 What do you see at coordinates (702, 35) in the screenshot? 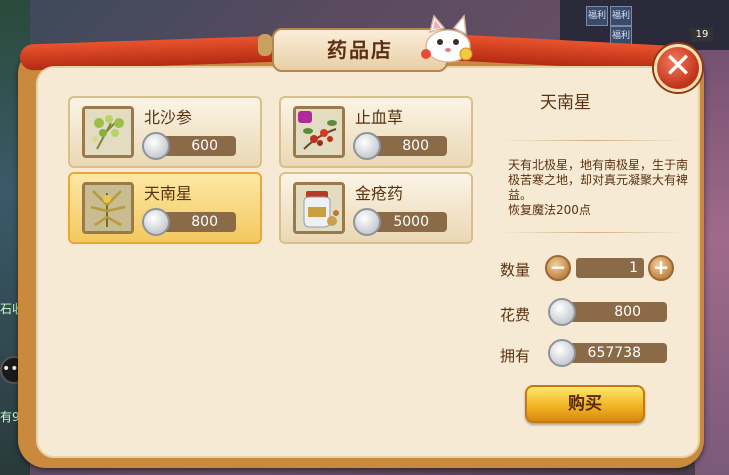
I see `hud-level-badge: 19` at bounding box center [702, 35].